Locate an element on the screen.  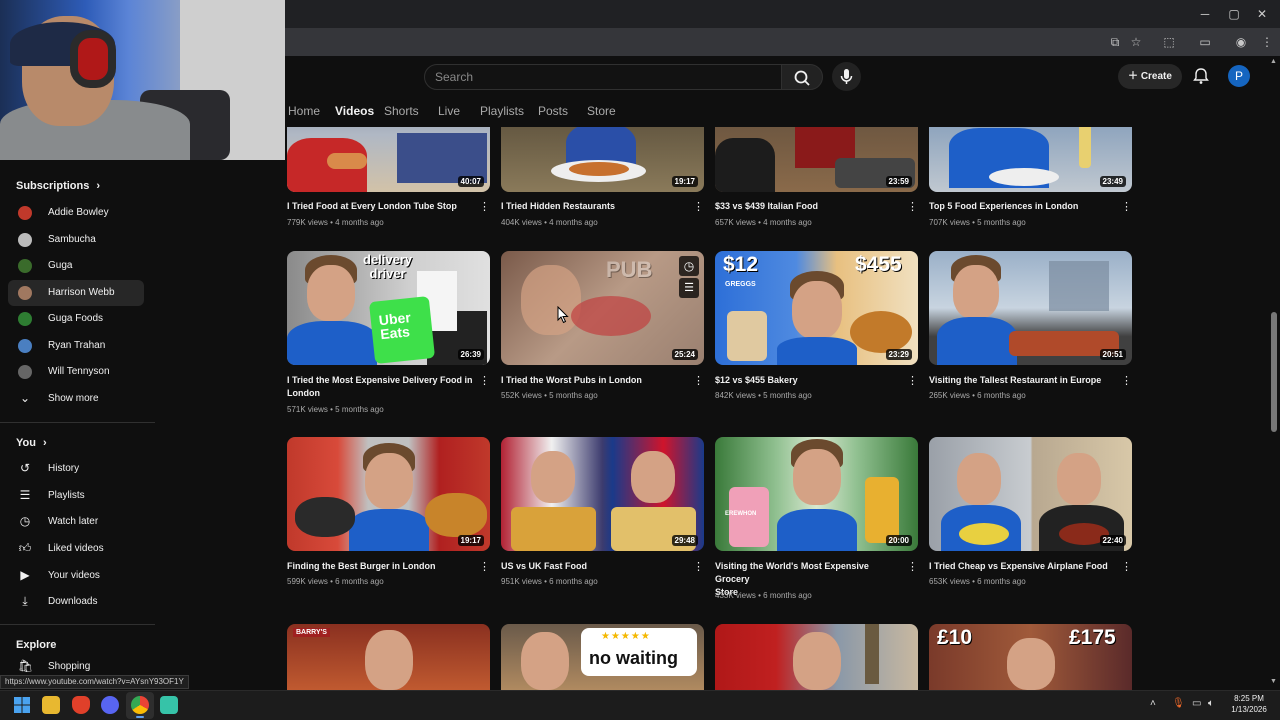
video-thumbnail: 23:49 is located at coordinates (1030, 135).